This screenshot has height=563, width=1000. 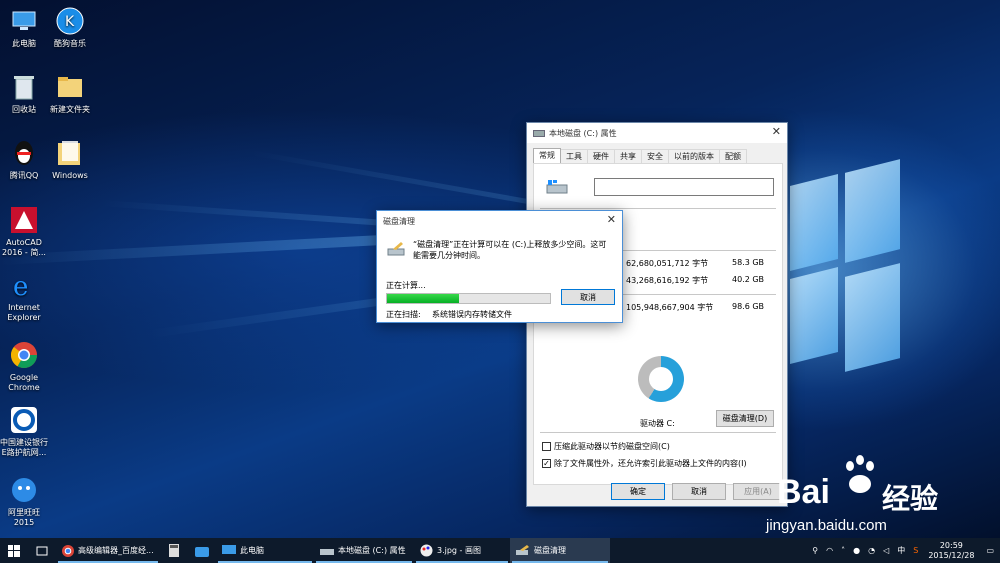 What do you see at coordinates (658, 208) in the screenshot?
I see `divider` at bounding box center [658, 208].